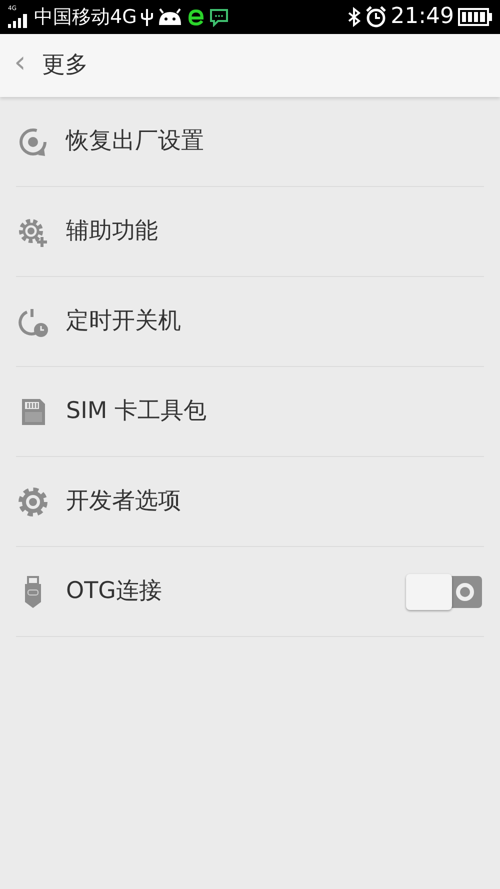  What do you see at coordinates (195, 17) in the screenshot?
I see `browser-icon` at bounding box center [195, 17].